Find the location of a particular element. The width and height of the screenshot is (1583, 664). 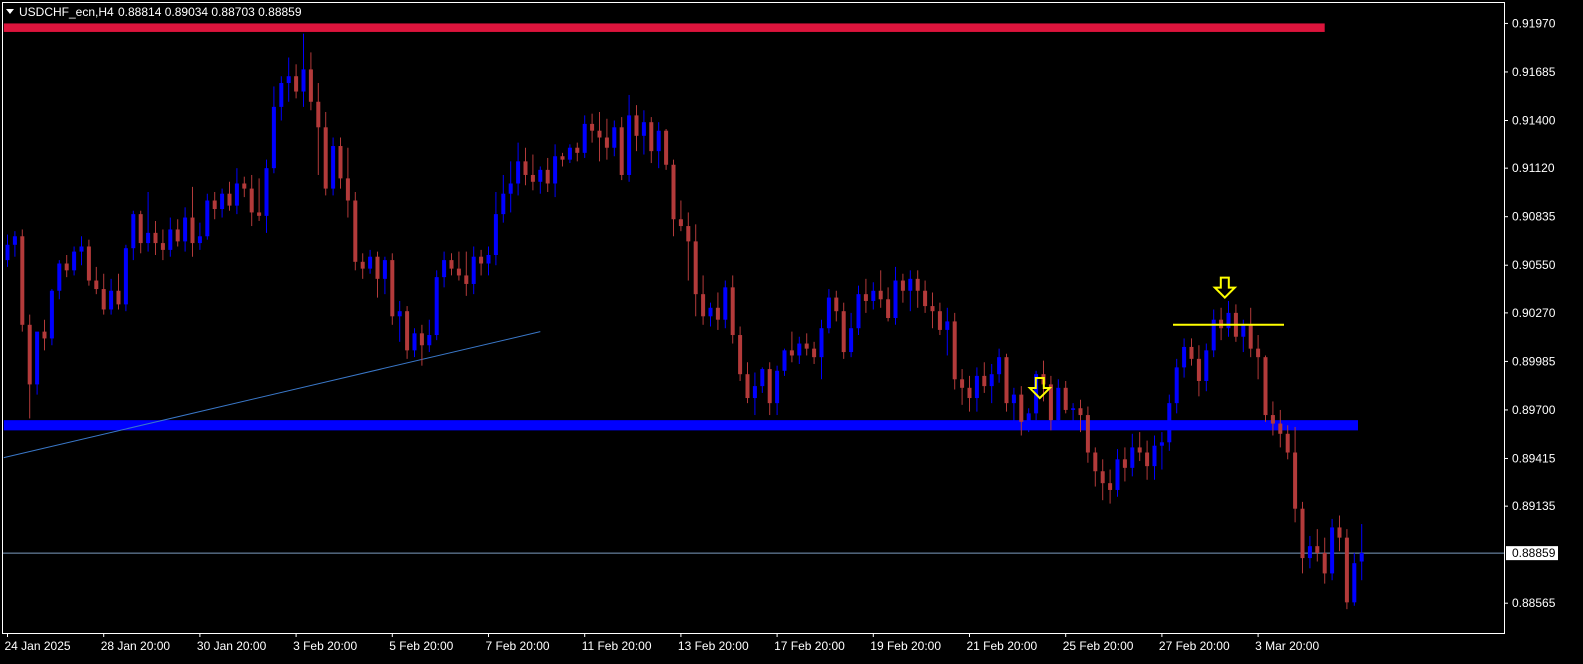

time-tick-label: 17 Feb 20:00 is located at coordinates (809, 646).